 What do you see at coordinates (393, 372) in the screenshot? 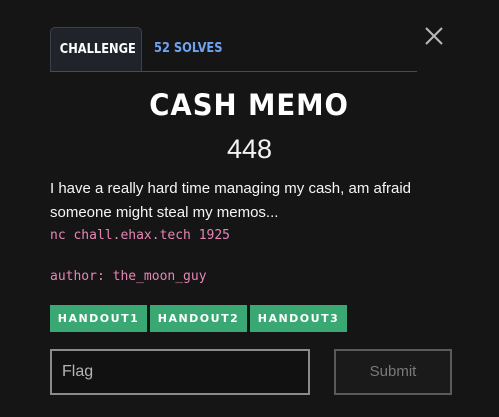
I see `submit-button: Submit` at bounding box center [393, 372].